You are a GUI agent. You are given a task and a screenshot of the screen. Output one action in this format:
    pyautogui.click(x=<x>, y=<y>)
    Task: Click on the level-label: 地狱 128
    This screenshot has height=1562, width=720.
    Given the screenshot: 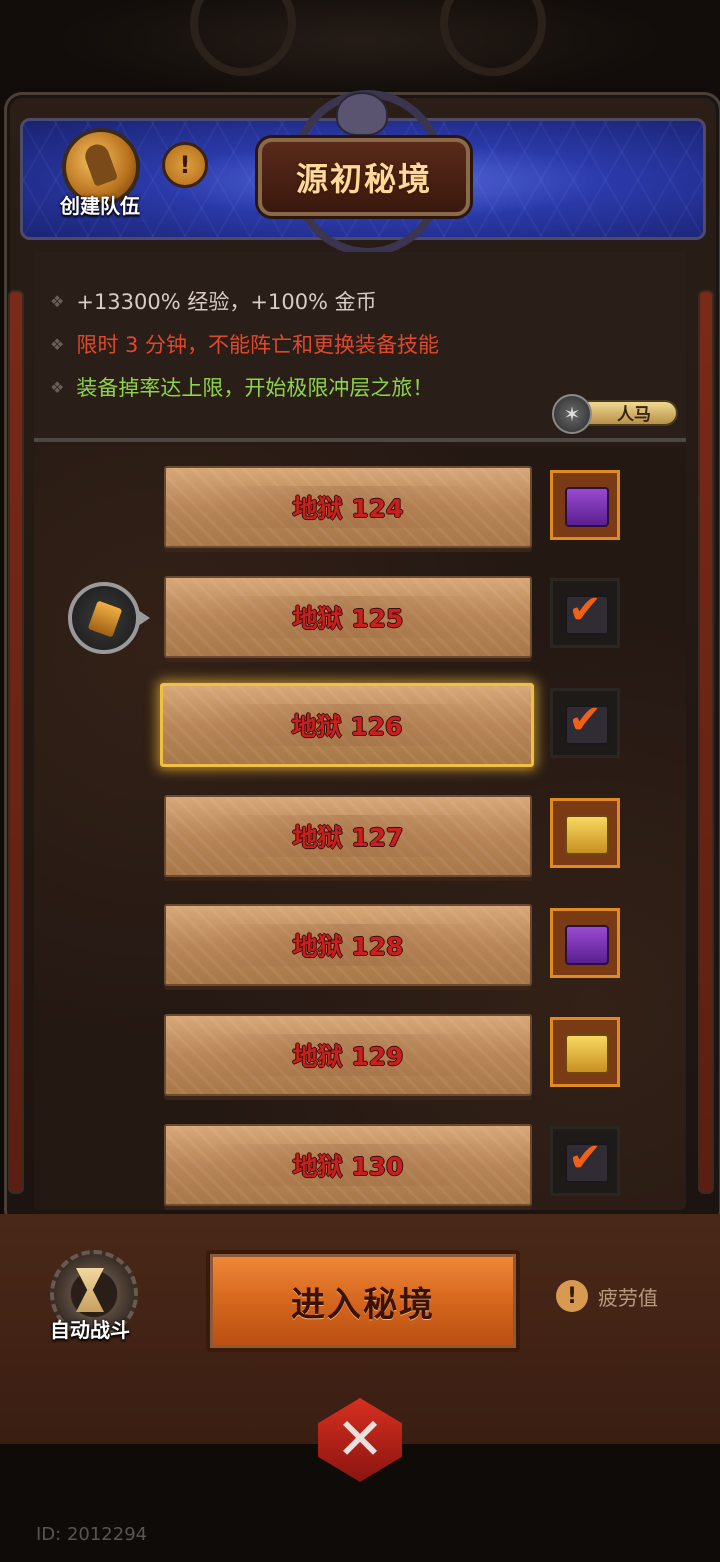 What is the action you would take?
    pyautogui.click(x=348, y=946)
    